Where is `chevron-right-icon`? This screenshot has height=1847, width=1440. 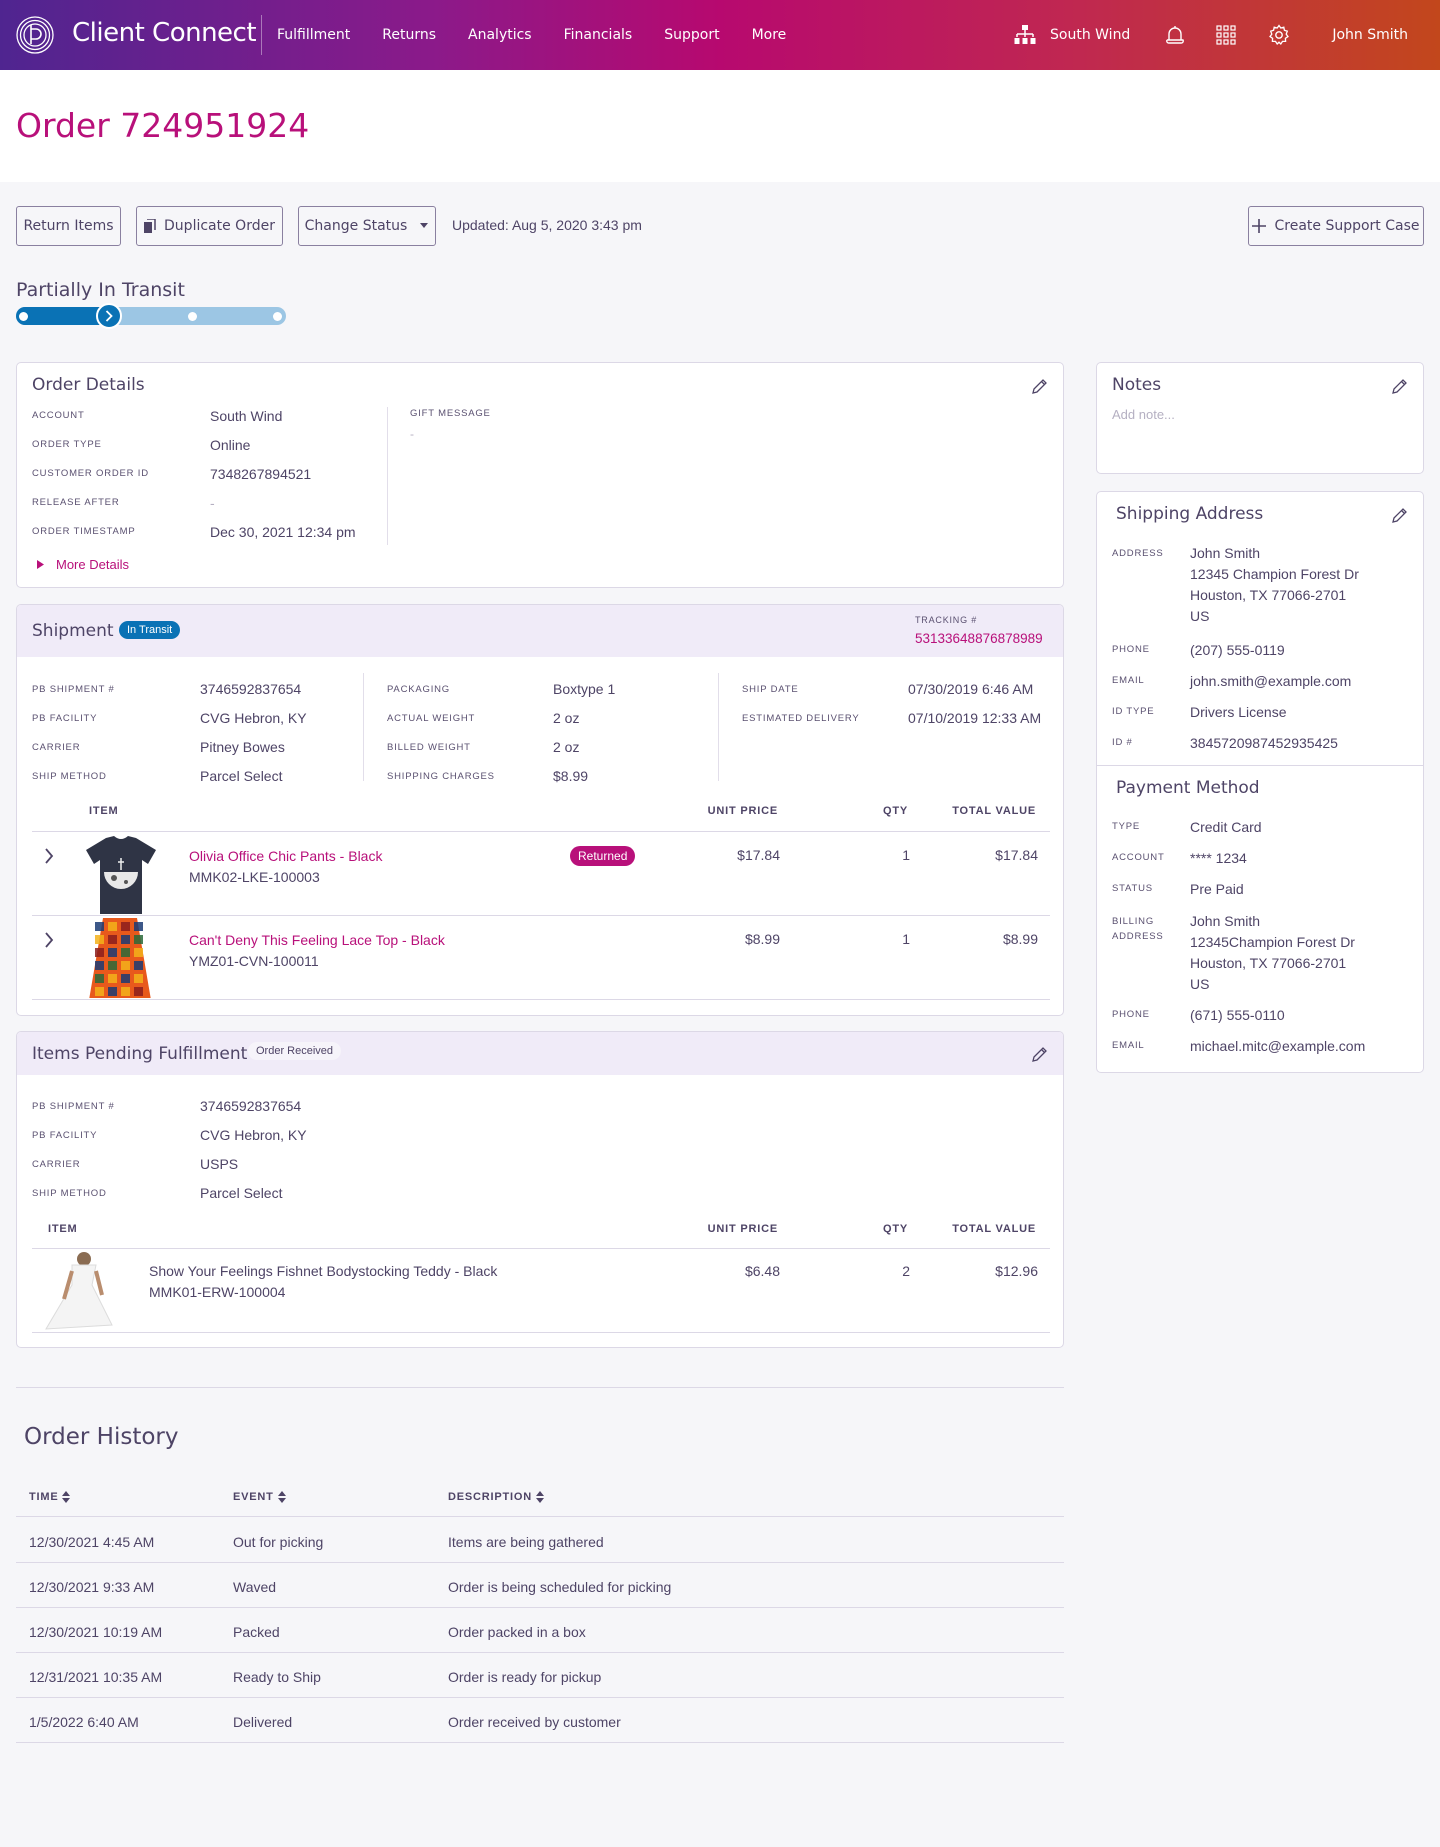
chevron-right-icon is located at coordinates (109, 316).